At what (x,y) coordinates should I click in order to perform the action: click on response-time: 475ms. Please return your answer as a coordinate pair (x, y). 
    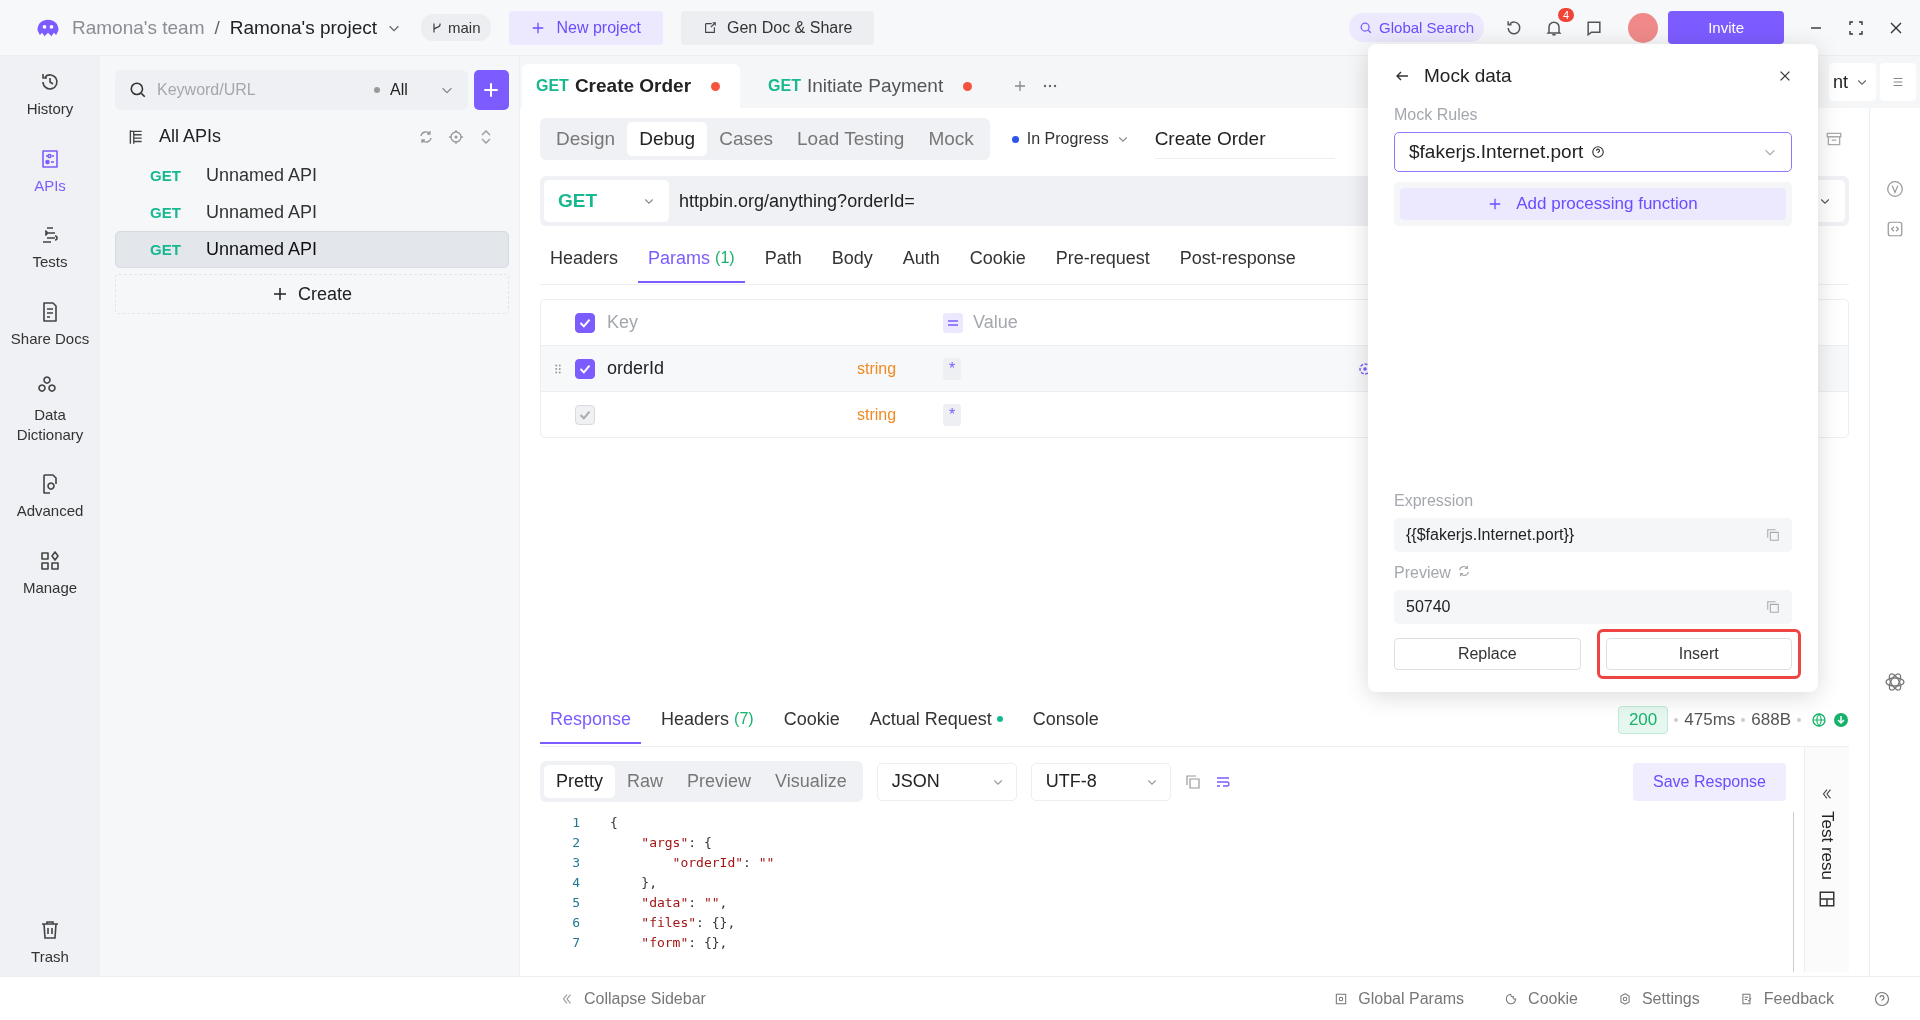
    Looking at the image, I should click on (1710, 720).